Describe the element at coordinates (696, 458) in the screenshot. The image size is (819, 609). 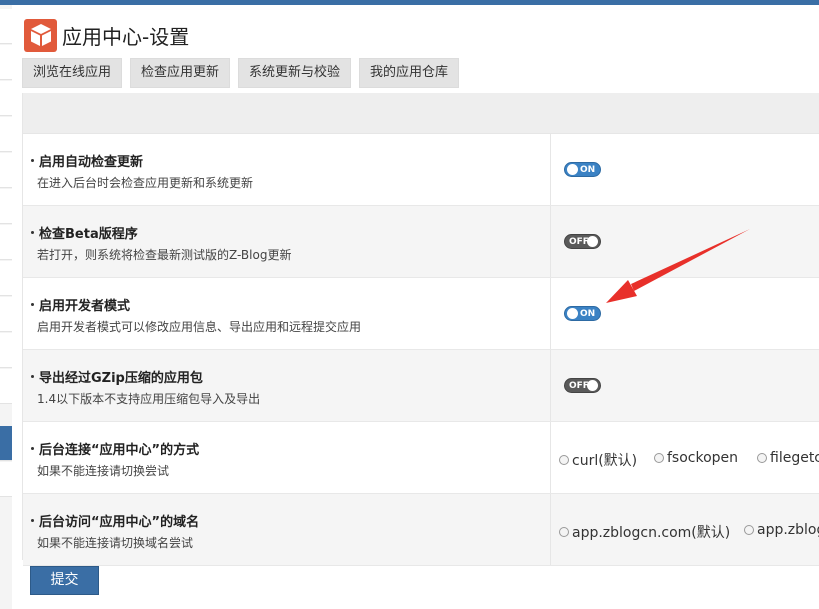
I see `radio-fsockopen: fsockopen` at that location.